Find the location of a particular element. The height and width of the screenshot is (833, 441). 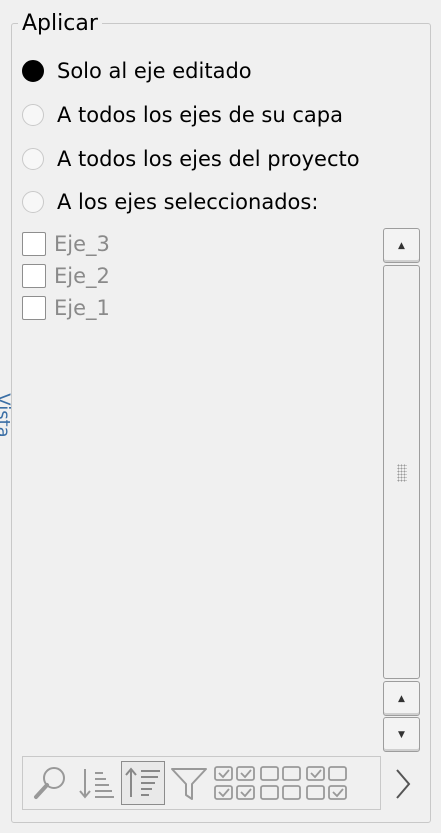

side-collapse-tab: Vista is located at coordinates (7, 415).